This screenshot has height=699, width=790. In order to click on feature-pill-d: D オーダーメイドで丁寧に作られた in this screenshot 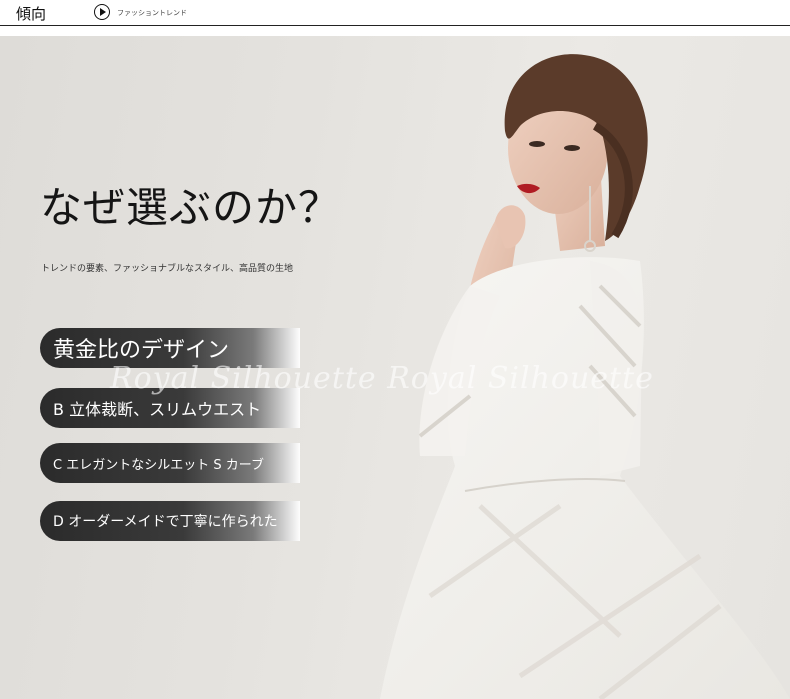, I will do `click(170, 521)`.